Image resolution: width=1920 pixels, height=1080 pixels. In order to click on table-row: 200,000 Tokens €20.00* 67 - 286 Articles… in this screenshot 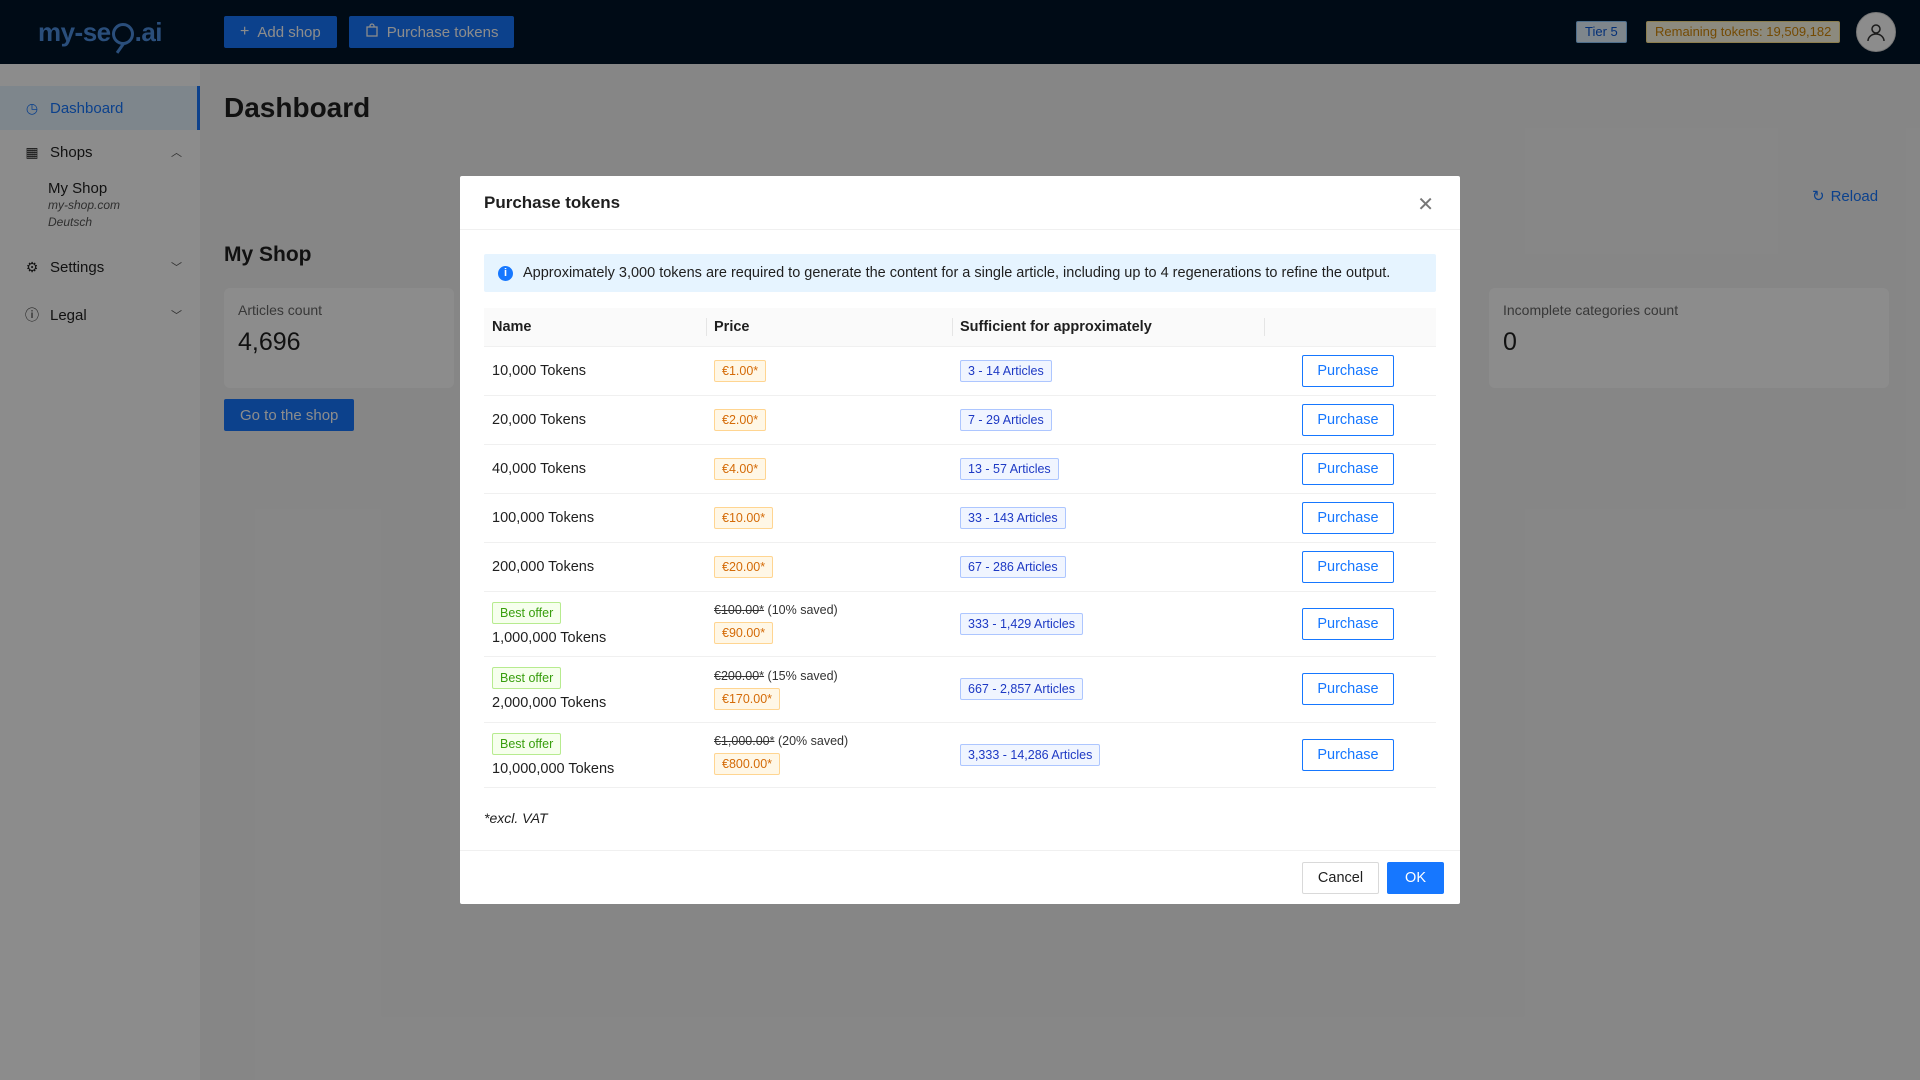, I will do `click(960, 567)`.